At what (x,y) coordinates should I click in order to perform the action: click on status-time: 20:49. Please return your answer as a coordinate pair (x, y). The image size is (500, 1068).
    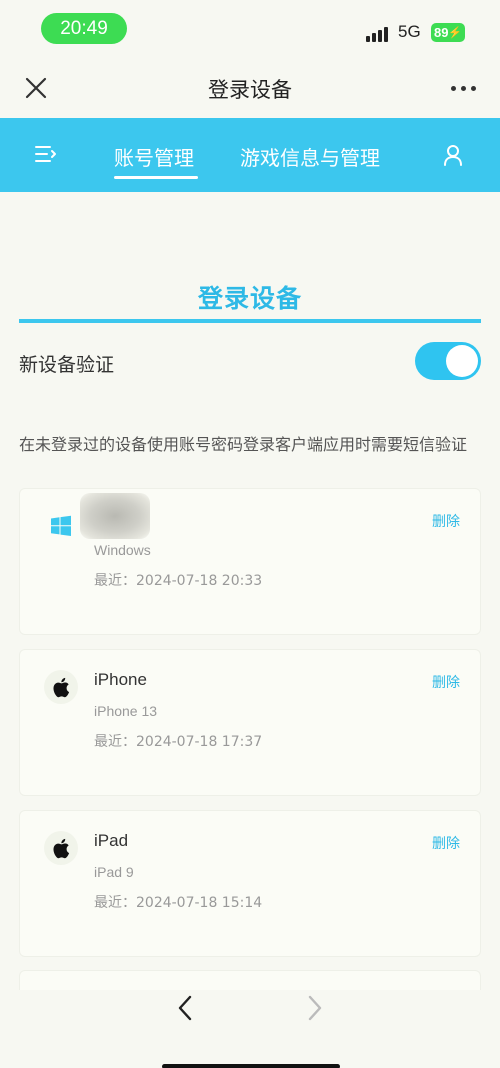
    Looking at the image, I should click on (84, 28).